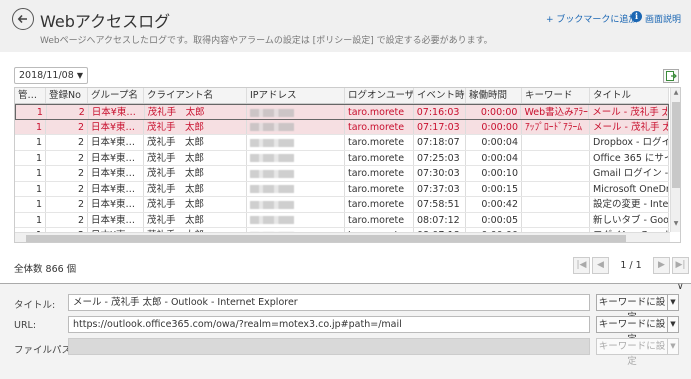  Describe the element at coordinates (67, 95) in the screenshot. I see `col-header: 登録No` at that location.